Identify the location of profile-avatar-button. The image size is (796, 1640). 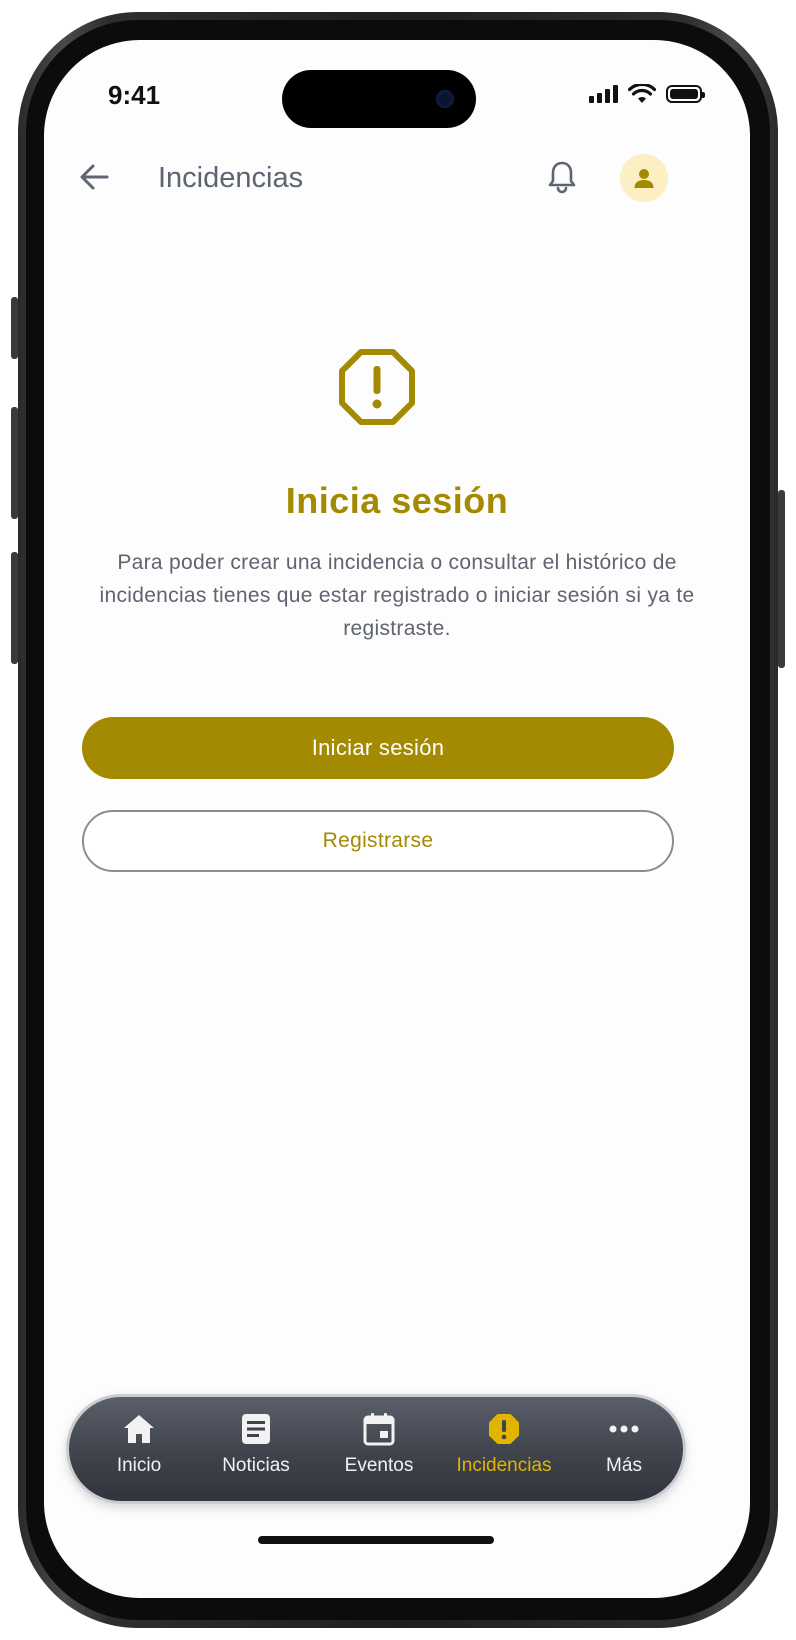
(644, 178).